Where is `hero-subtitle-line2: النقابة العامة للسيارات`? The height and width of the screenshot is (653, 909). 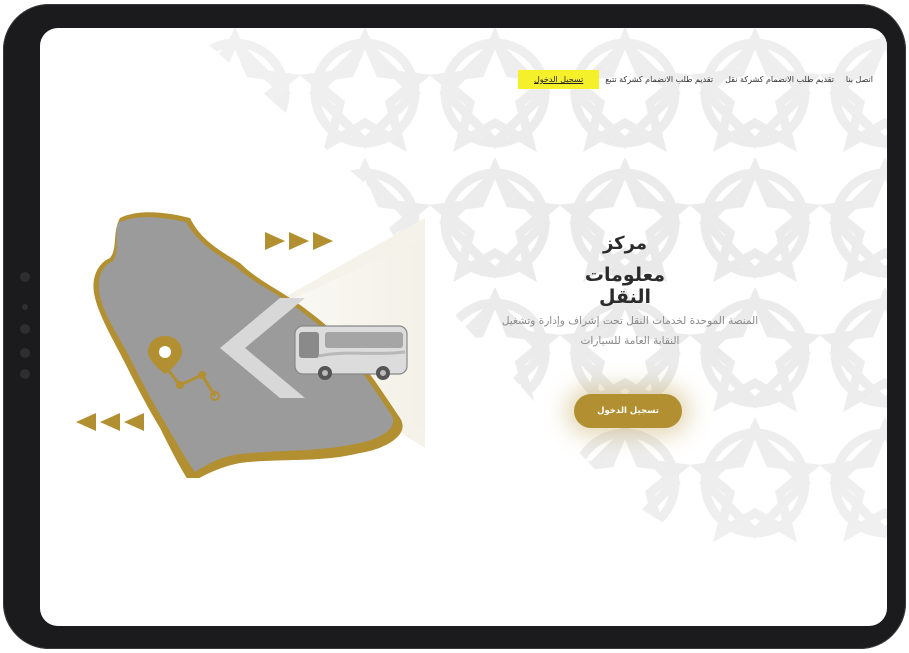
hero-subtitle-line2: النقابة العامة للسيارات is located at coordinates (630, 341).